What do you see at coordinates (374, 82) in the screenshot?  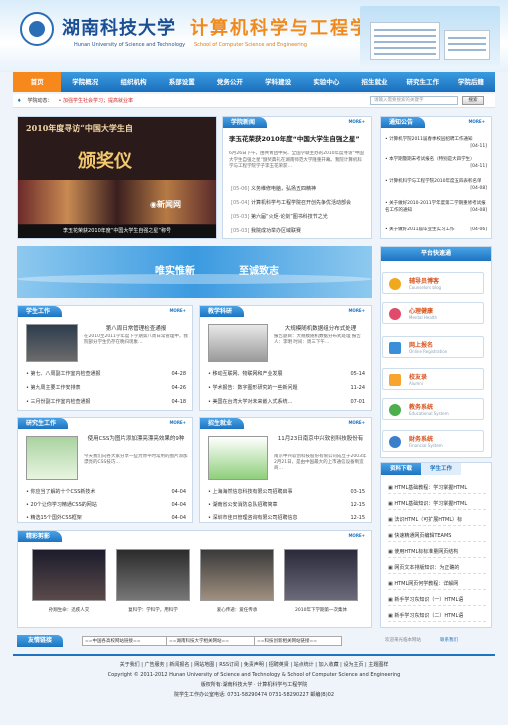 I see `nav-item-admission: 招生就业` at bounding box center [374, 82].